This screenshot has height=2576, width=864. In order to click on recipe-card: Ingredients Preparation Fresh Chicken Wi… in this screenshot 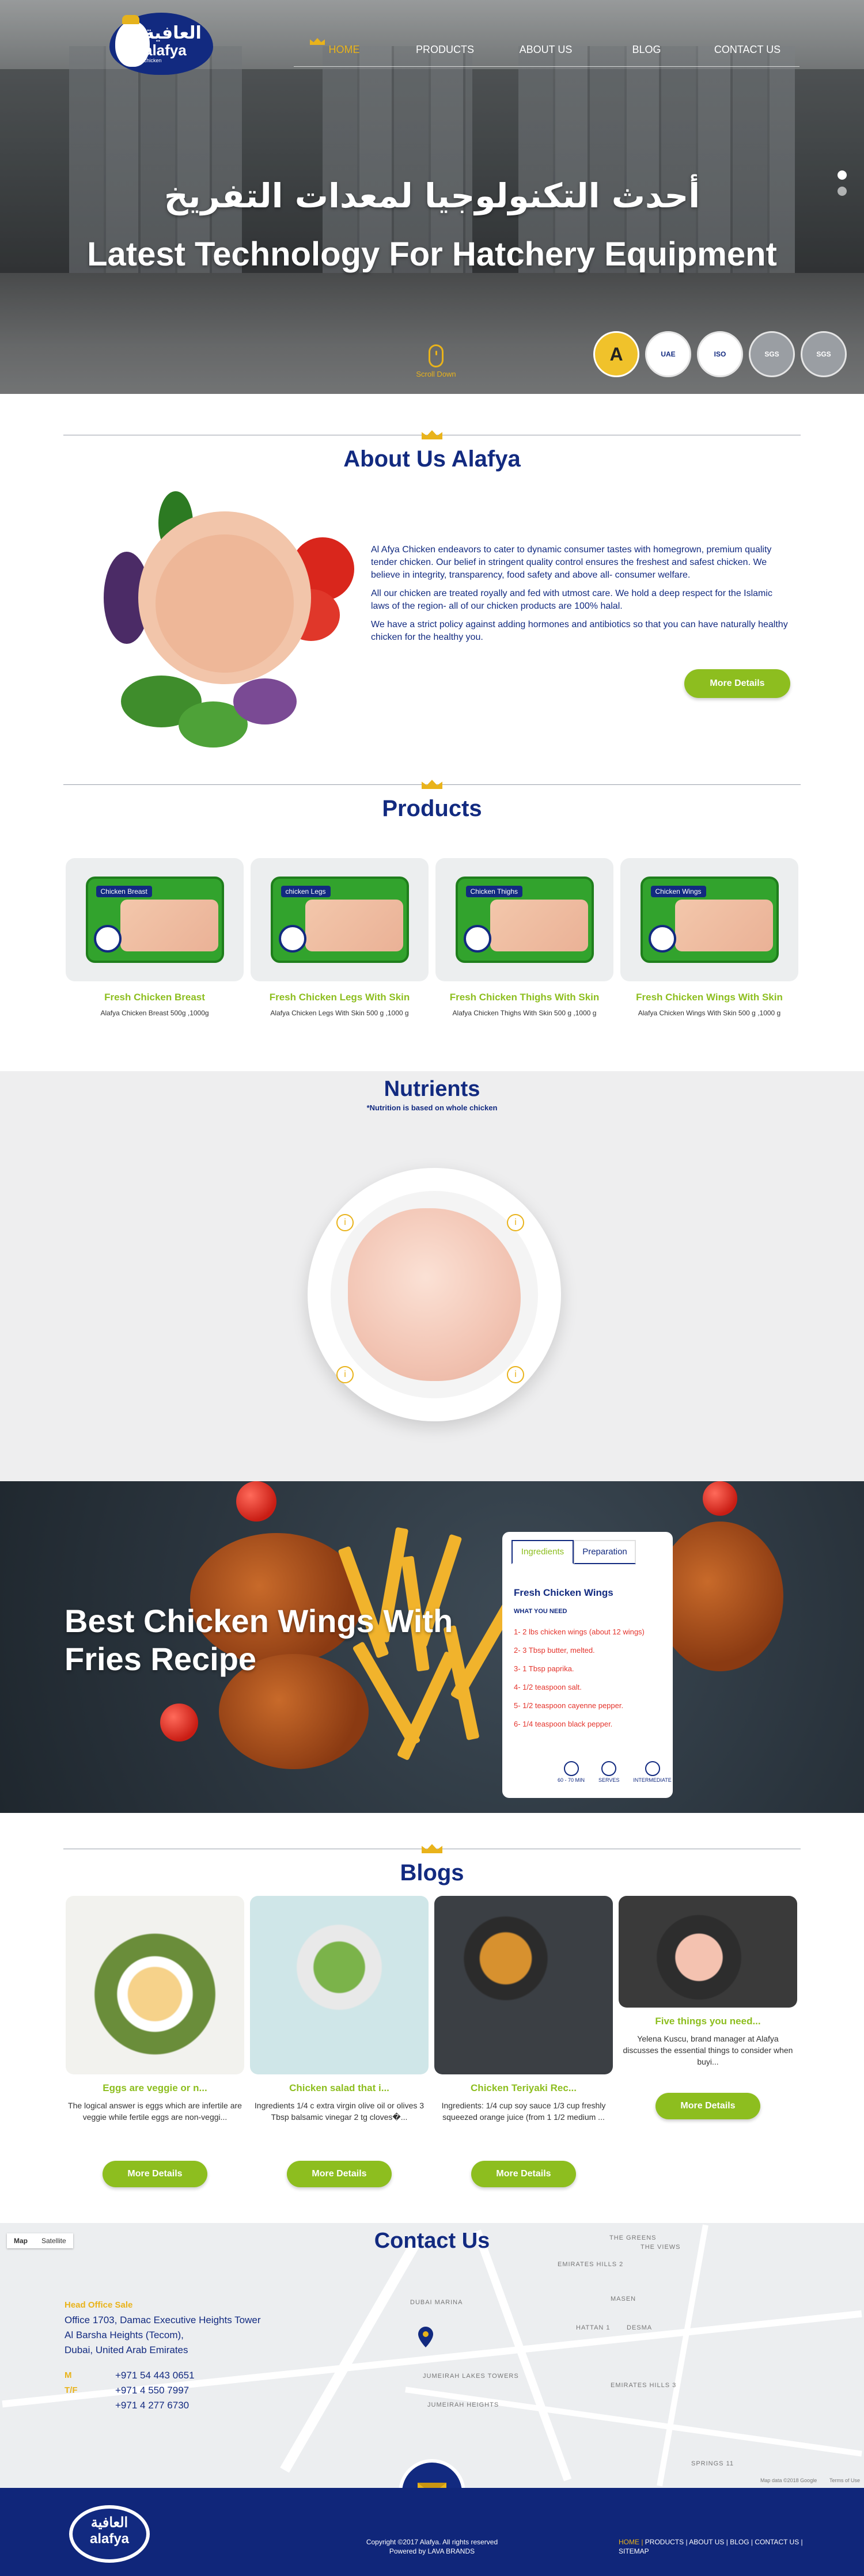, I will do `click(587, 1665)`.